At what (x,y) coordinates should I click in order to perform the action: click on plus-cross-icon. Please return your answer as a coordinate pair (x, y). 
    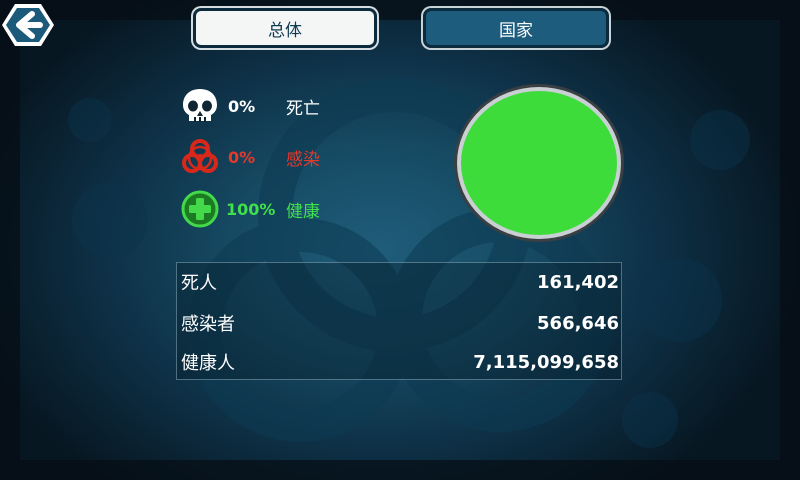
    Looking at the image, I should click on (200, 209).